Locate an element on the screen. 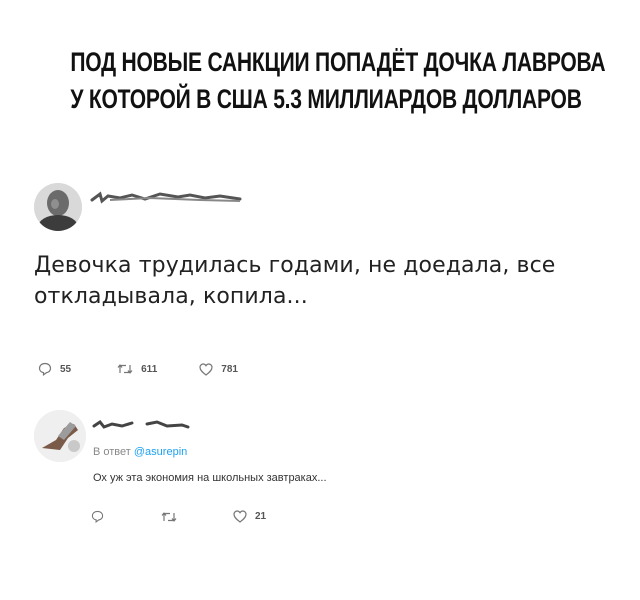 This screenshot has height=600, width=640. reply-retweet-button is located at coordinates (169, 517).